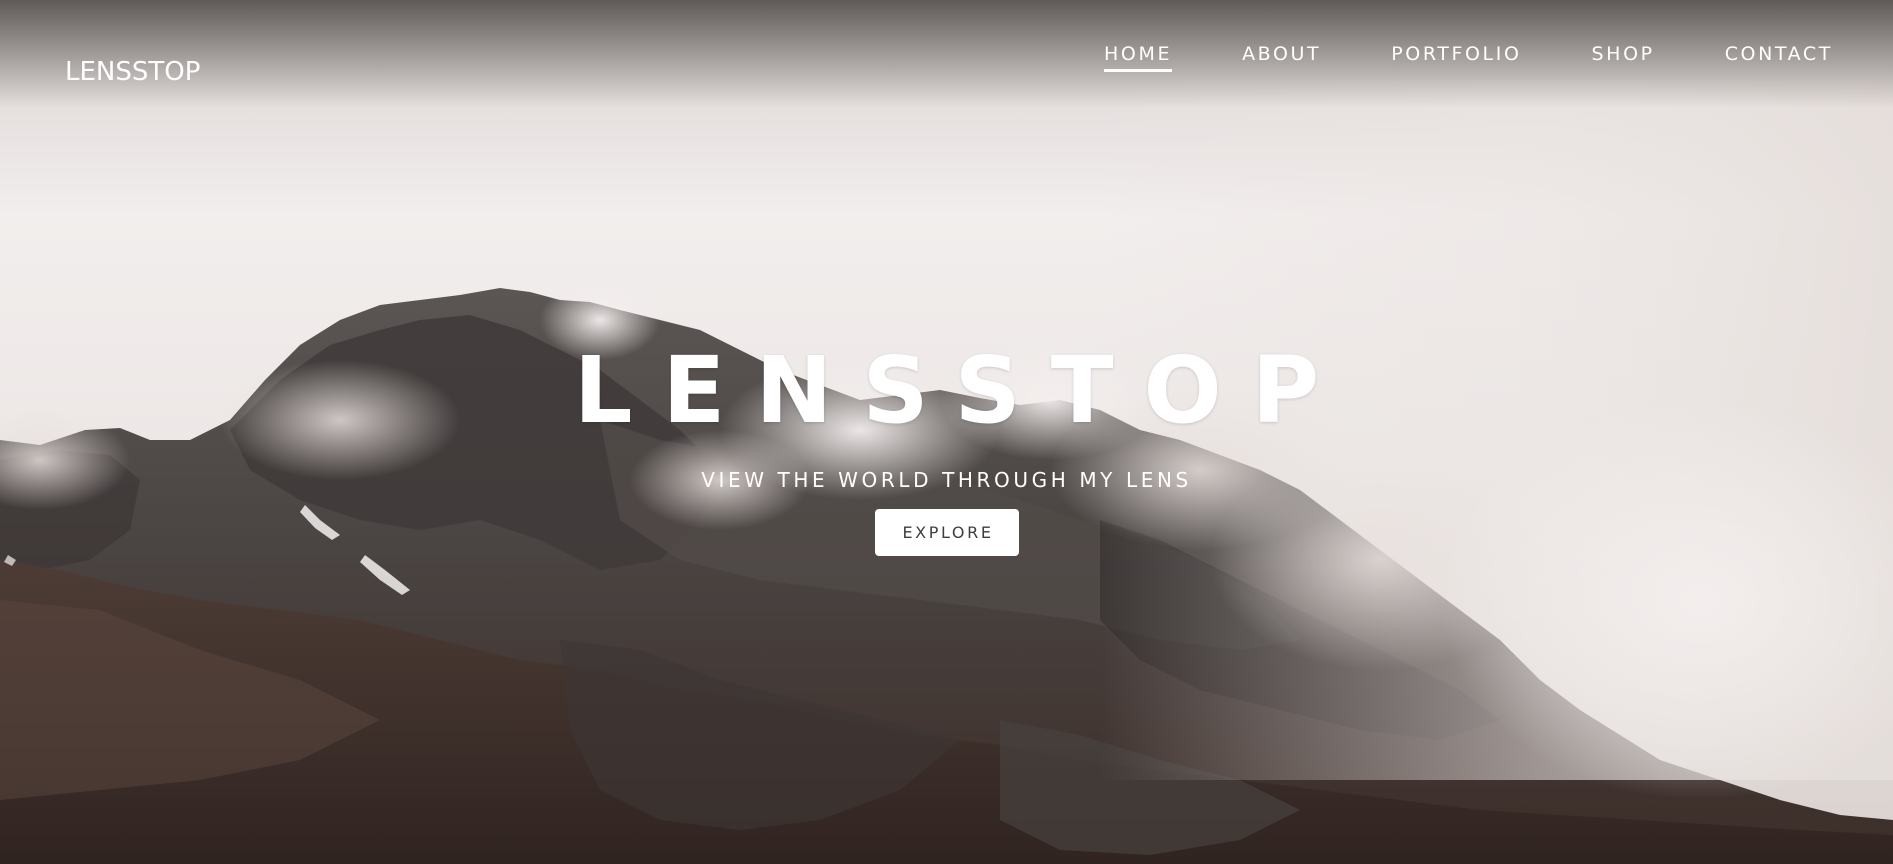 Image resolution: width=1893 pixels, height=864 pixels. I want to click on explore-button: EXPLORE, so click(946, 532).